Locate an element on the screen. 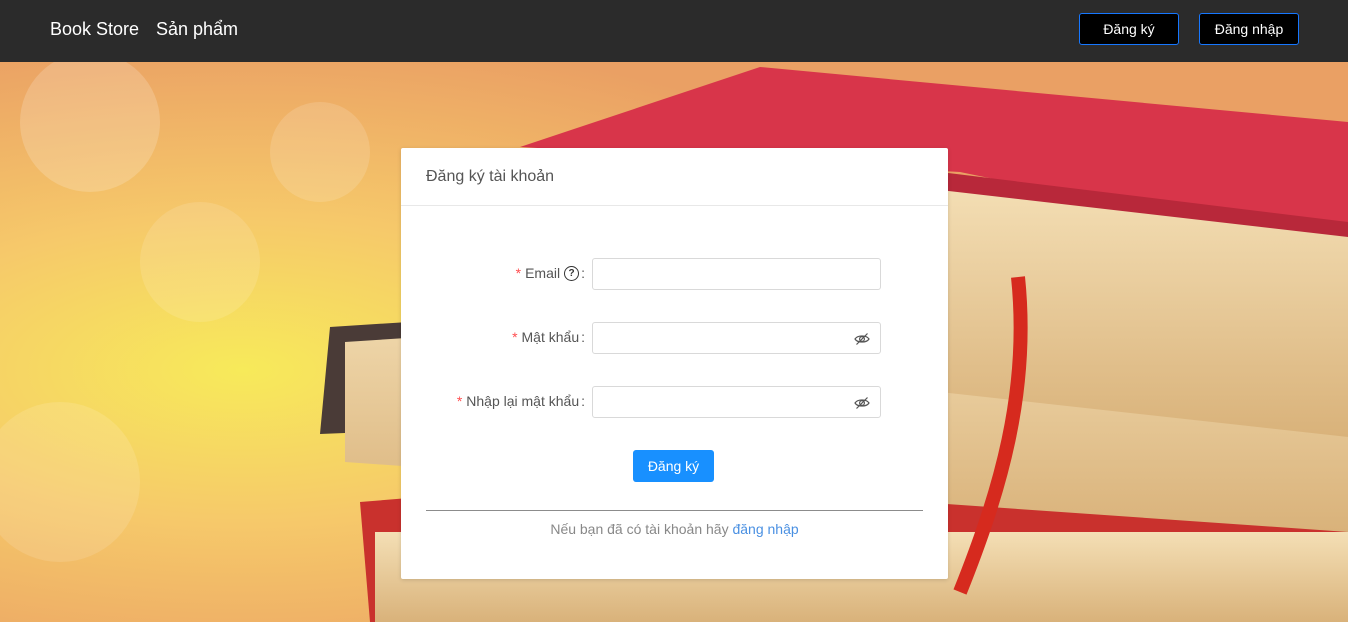  login-link: đăng nhập is located at coordinates (765, 529).